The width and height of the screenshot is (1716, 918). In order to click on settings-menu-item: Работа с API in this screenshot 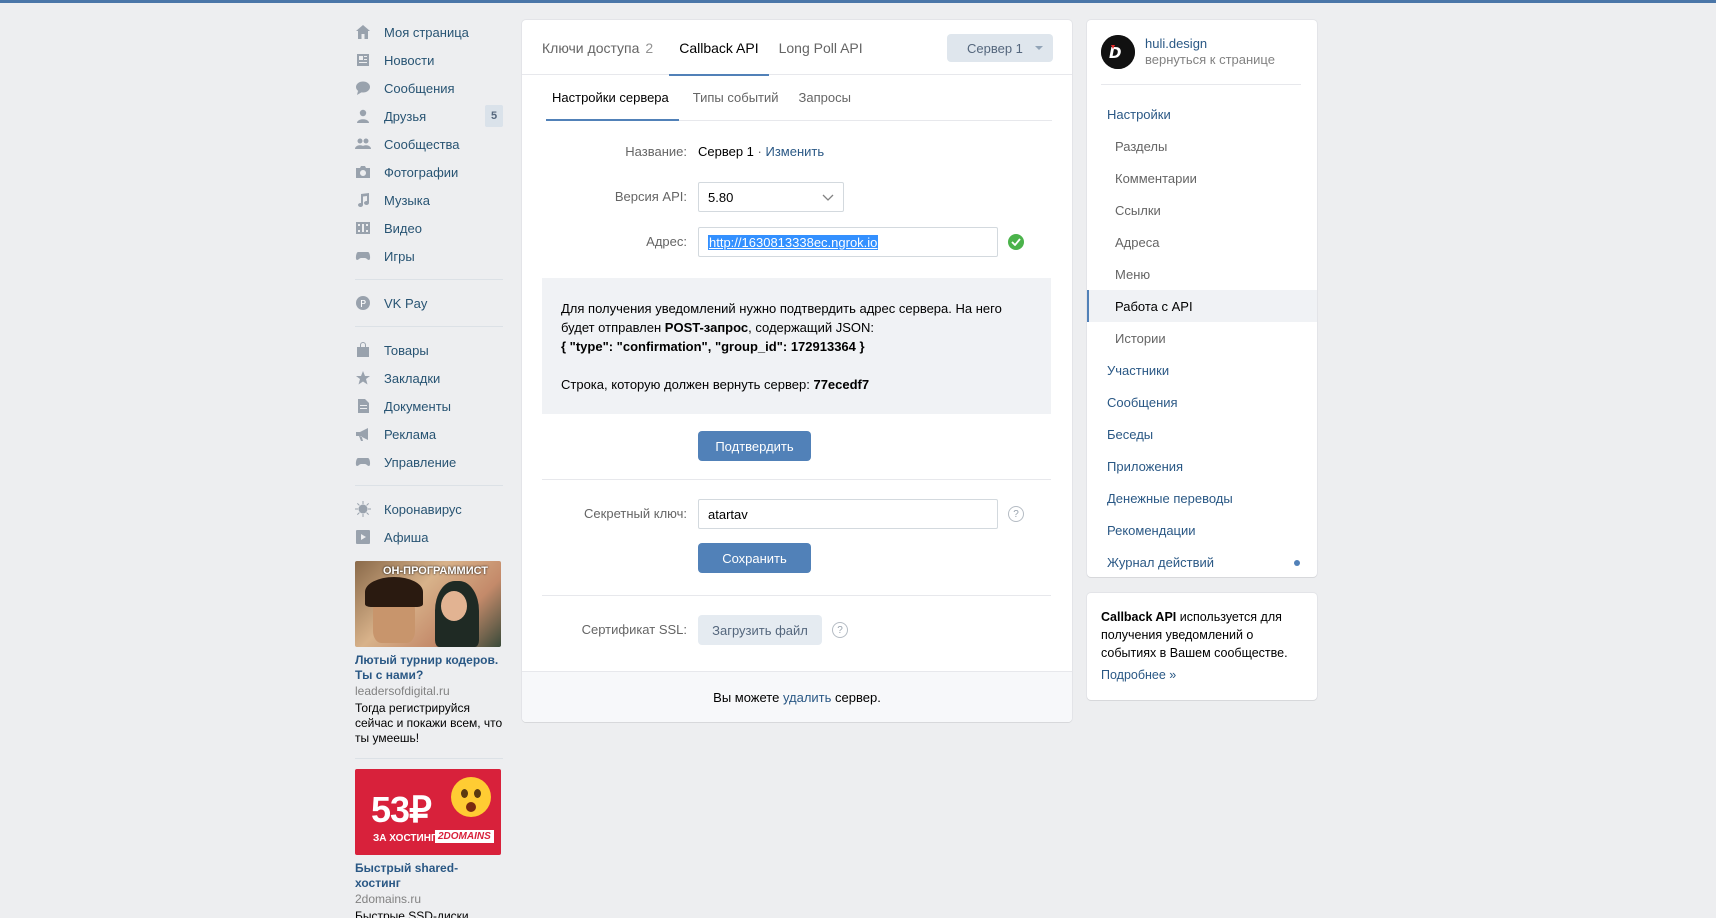, I will do `click(1202, 306)`.